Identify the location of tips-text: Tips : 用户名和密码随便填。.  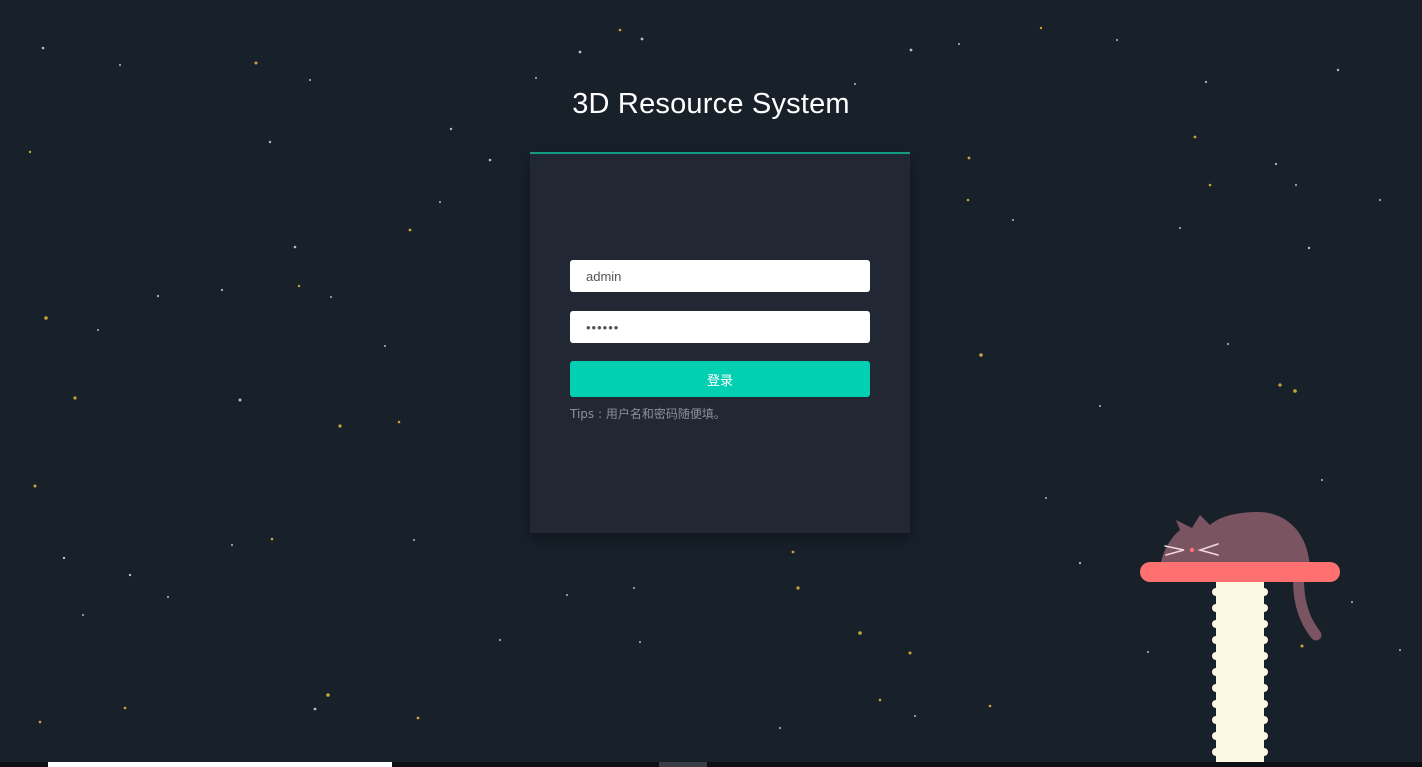
(648, 414).